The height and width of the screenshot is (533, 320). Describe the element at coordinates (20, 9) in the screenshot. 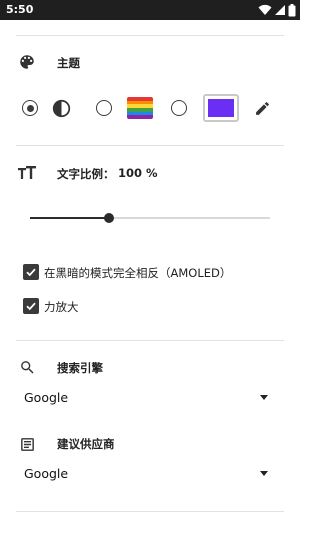

I see `status-time: 5:50` at that location.